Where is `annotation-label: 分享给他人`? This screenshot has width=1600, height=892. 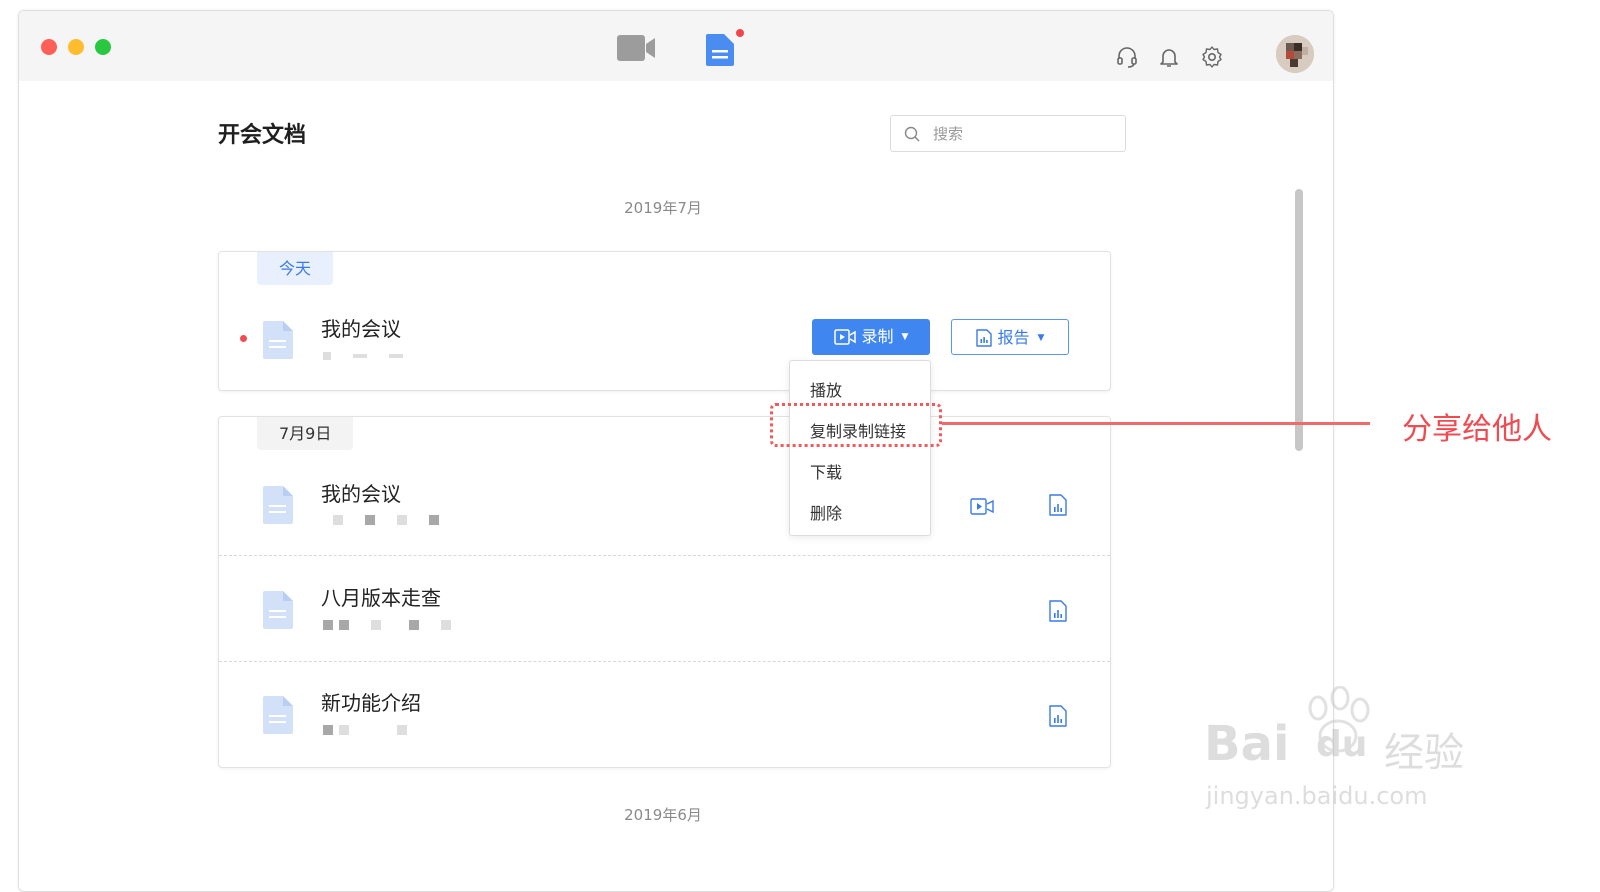
annotation-label: 分享给他人 is located at coordinates (1477, 429).